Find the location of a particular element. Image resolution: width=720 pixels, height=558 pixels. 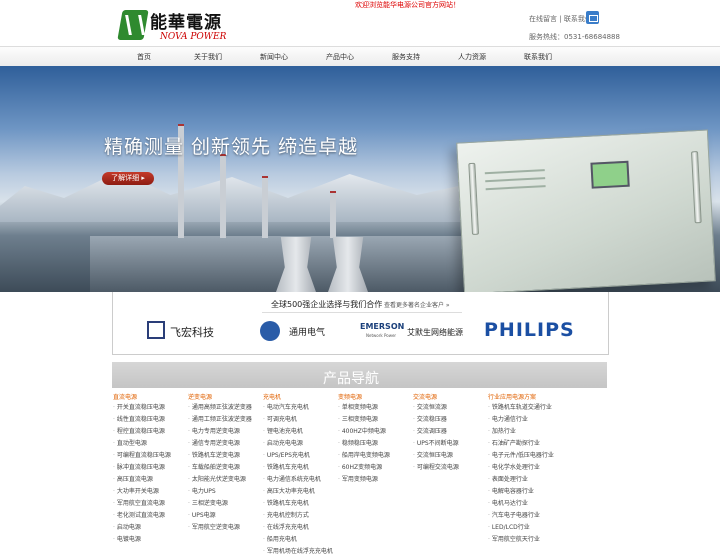

product-link: 电力专用逆变电源 is located at coordinates (220, 432).